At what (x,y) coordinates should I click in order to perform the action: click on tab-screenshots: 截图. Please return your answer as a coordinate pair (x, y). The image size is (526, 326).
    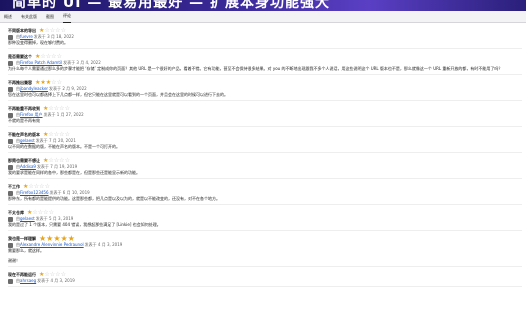
    Looking at the image, I should click on (50, 17).